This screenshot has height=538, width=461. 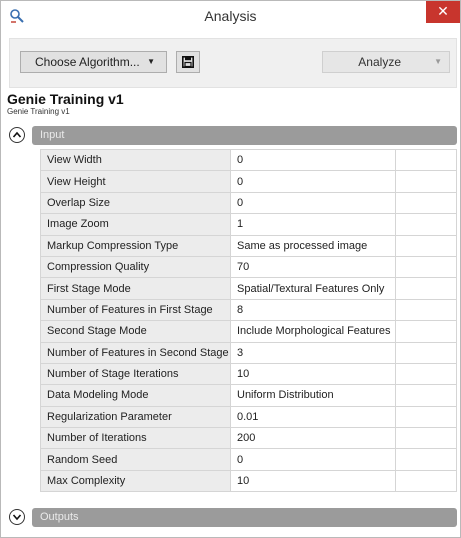 I want to click on parameter-row: Overlap Size 0, so click(x=248, y=203).